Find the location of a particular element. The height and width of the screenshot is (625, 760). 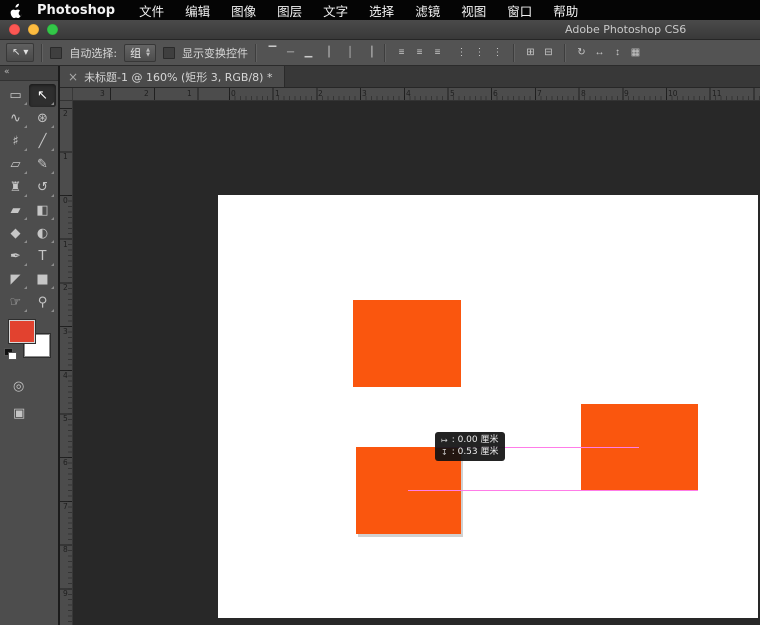

foreground-color-swatch is located at coordinates (22, 331).